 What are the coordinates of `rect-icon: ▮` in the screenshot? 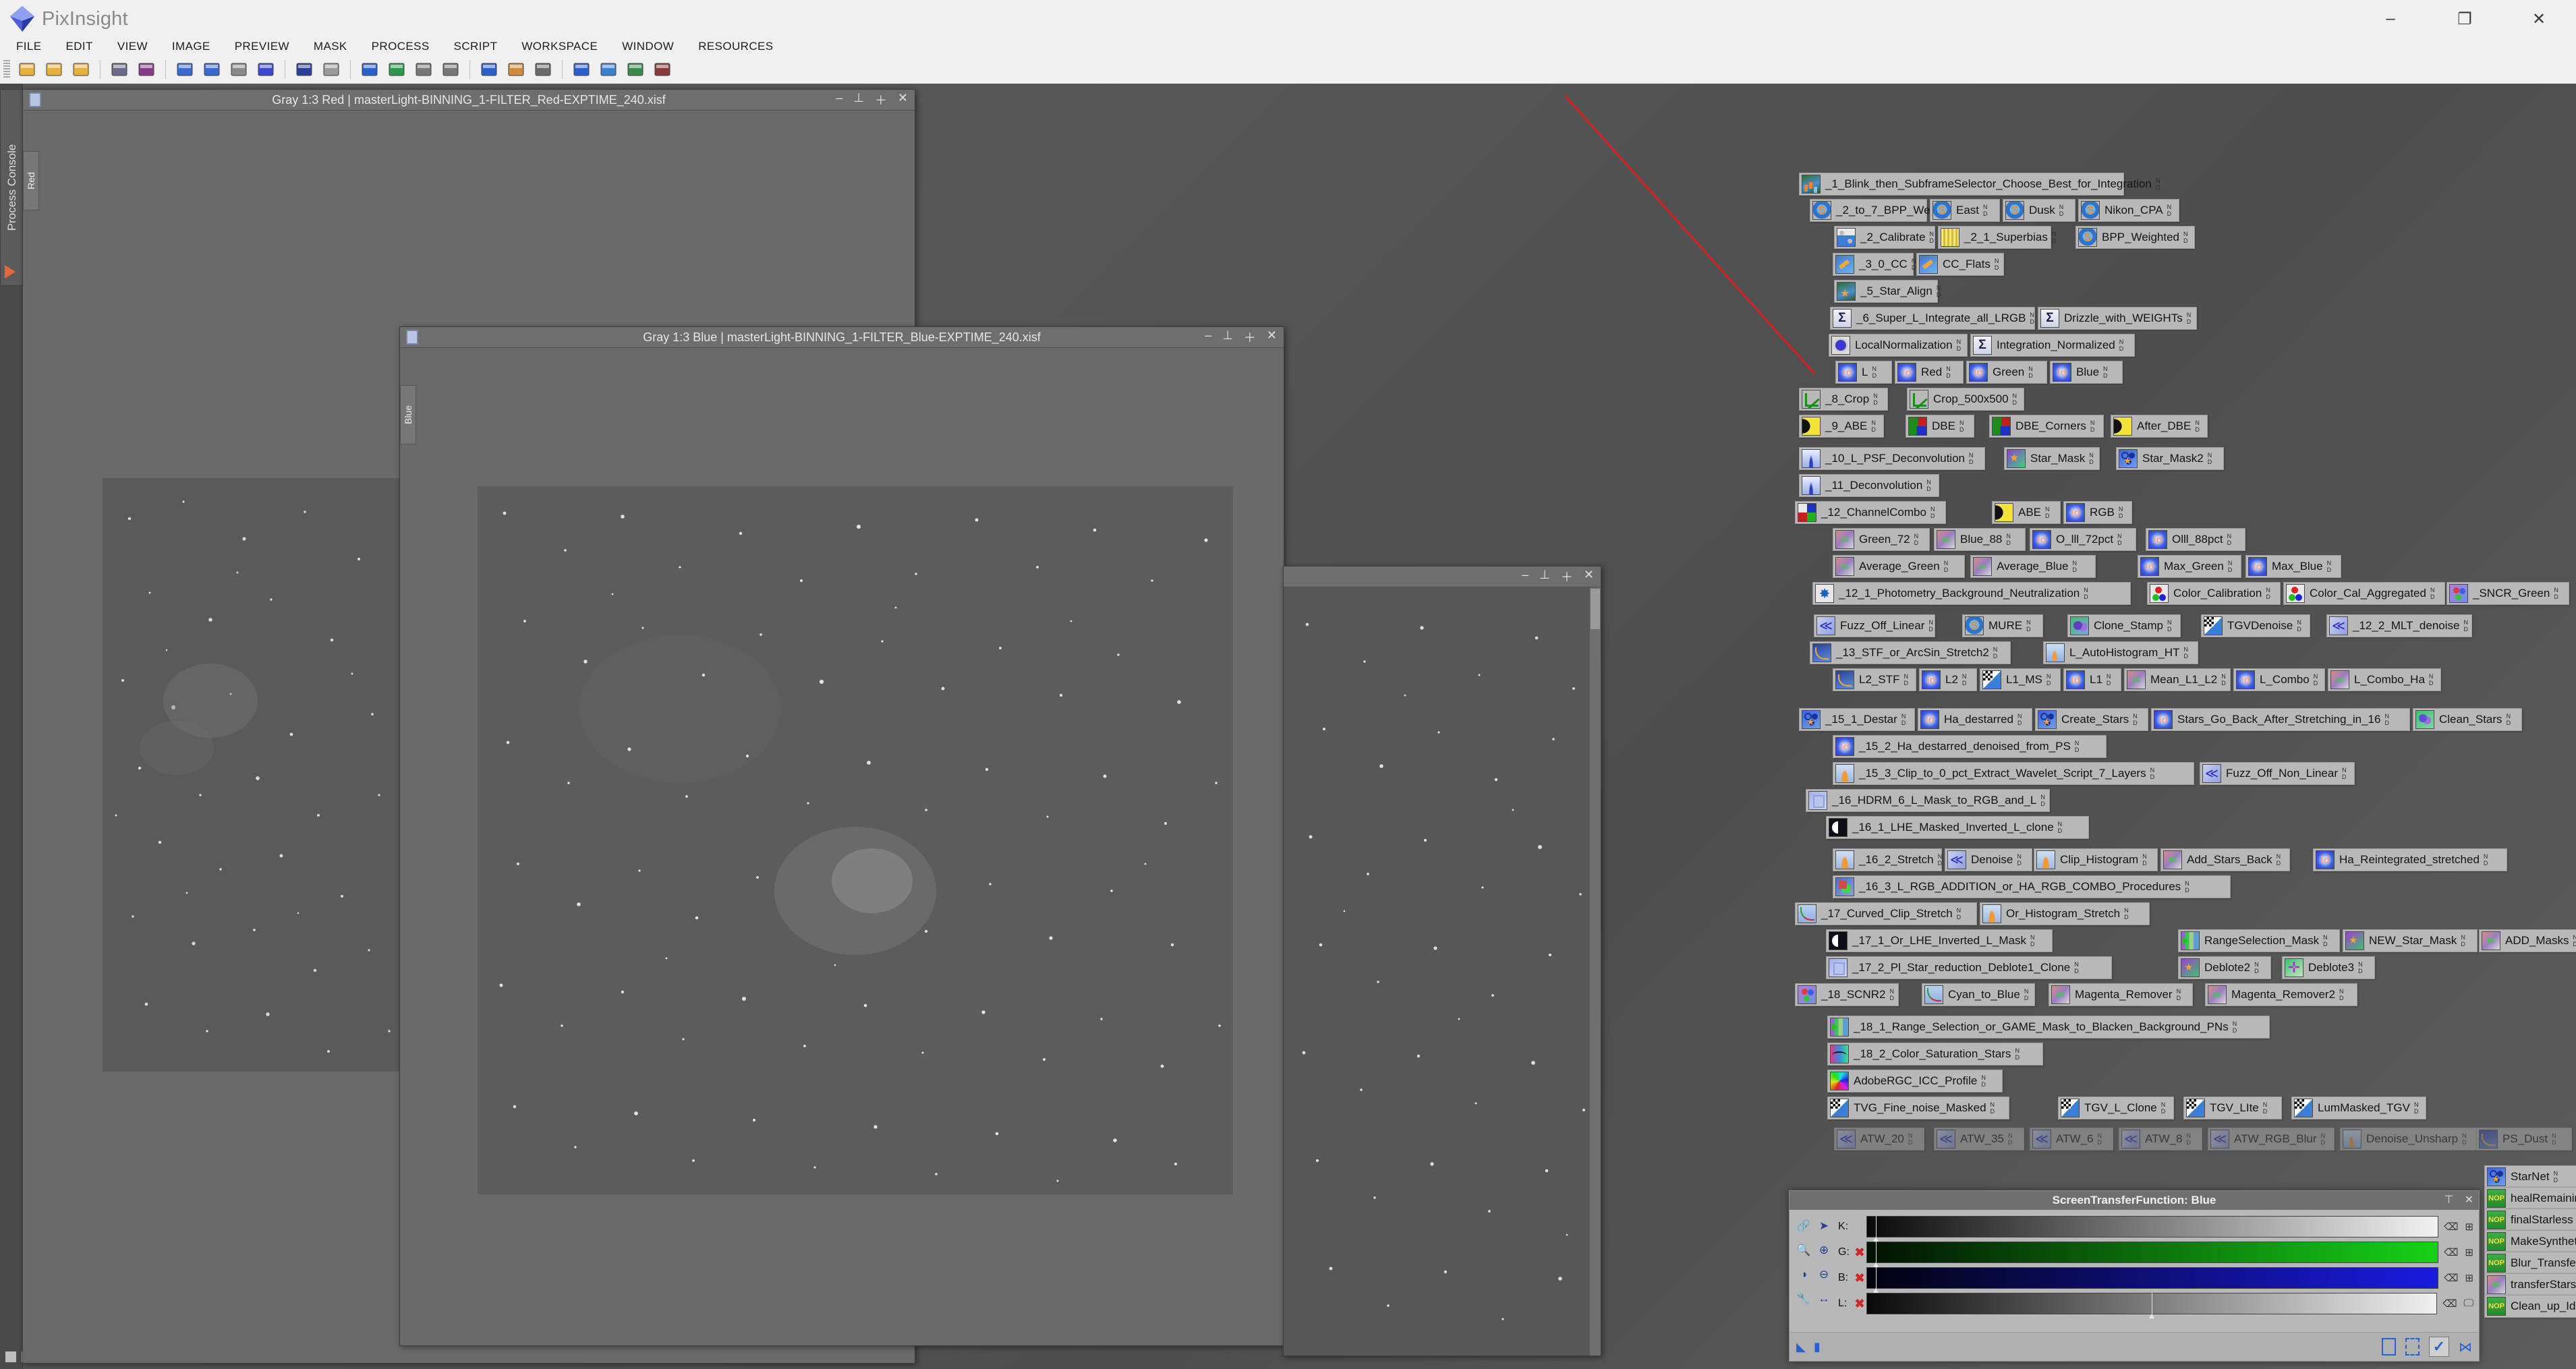 It's located at (1817, 1347).